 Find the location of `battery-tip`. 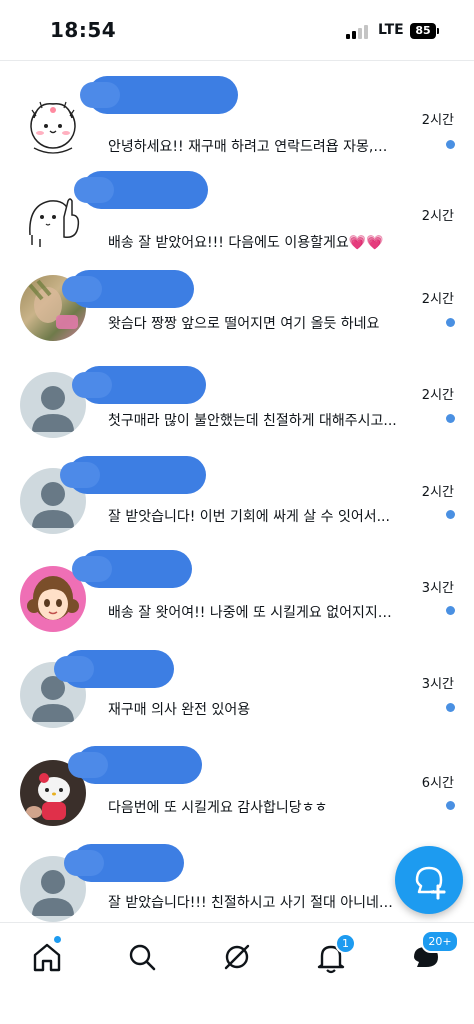

battery-tip is located at coordinates (438, 31).